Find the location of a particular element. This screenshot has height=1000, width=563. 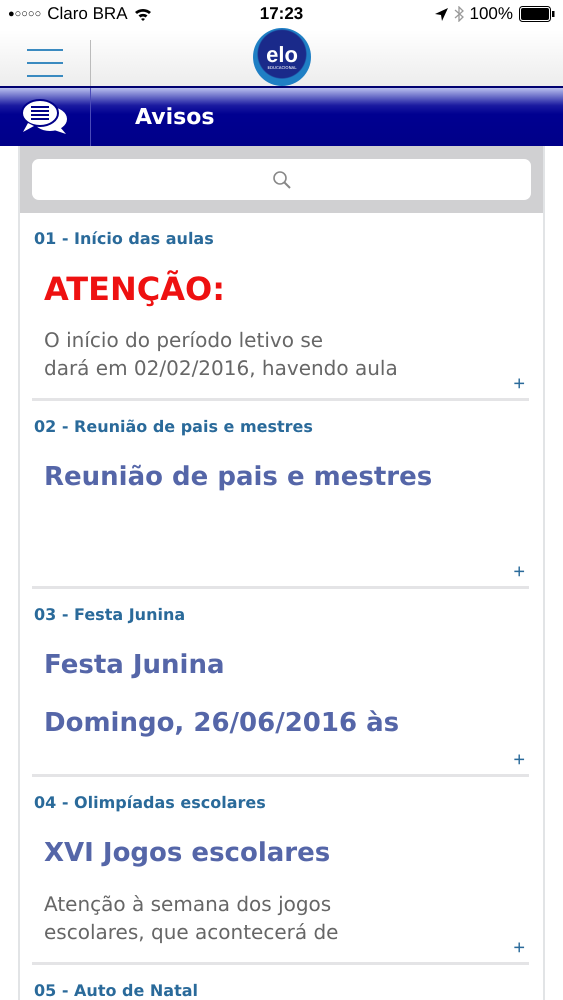

notice-heading: Festa Junina is located at coordinates (135, 665).